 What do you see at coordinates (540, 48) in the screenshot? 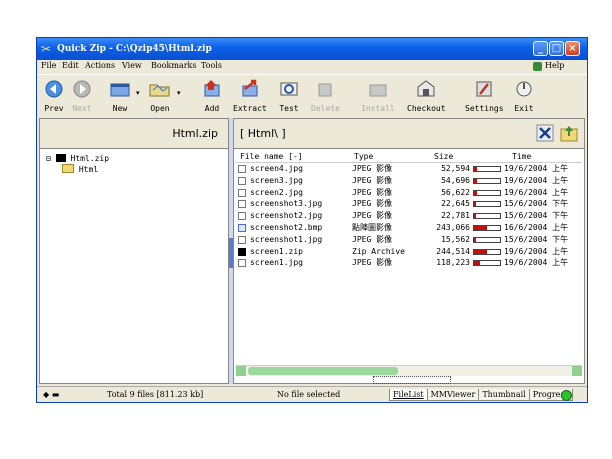
I see `minimize-button: _` at bounding box center [540, 48].